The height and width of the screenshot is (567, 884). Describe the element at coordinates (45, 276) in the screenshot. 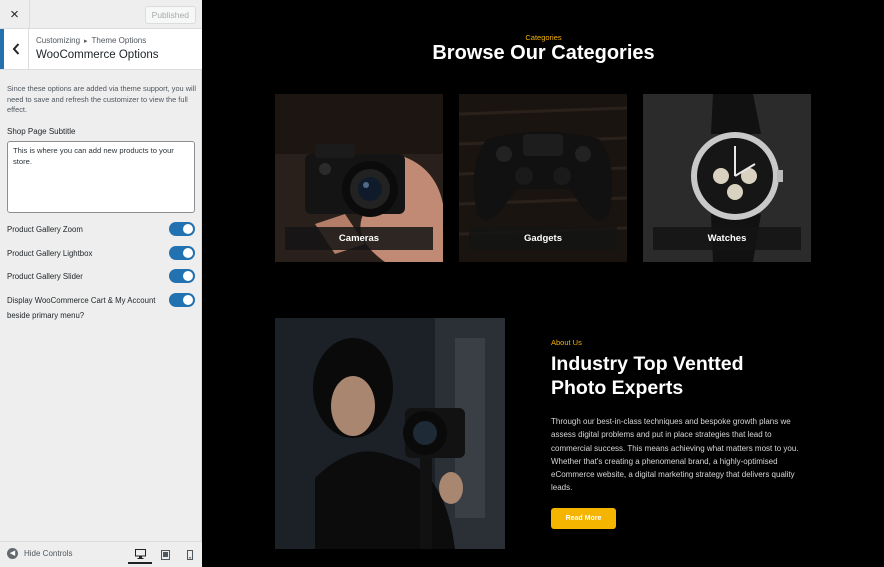

I see `toggle-label: Product Gallery Slider` at that location.